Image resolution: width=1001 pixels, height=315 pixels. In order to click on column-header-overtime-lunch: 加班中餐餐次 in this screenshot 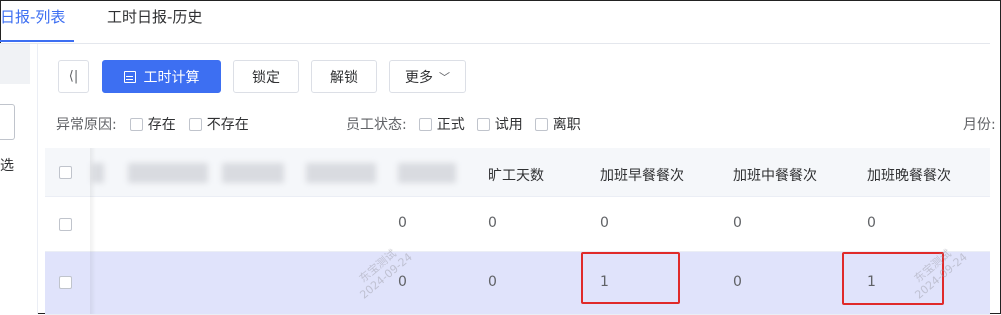, I will do `click(775, 175)`.